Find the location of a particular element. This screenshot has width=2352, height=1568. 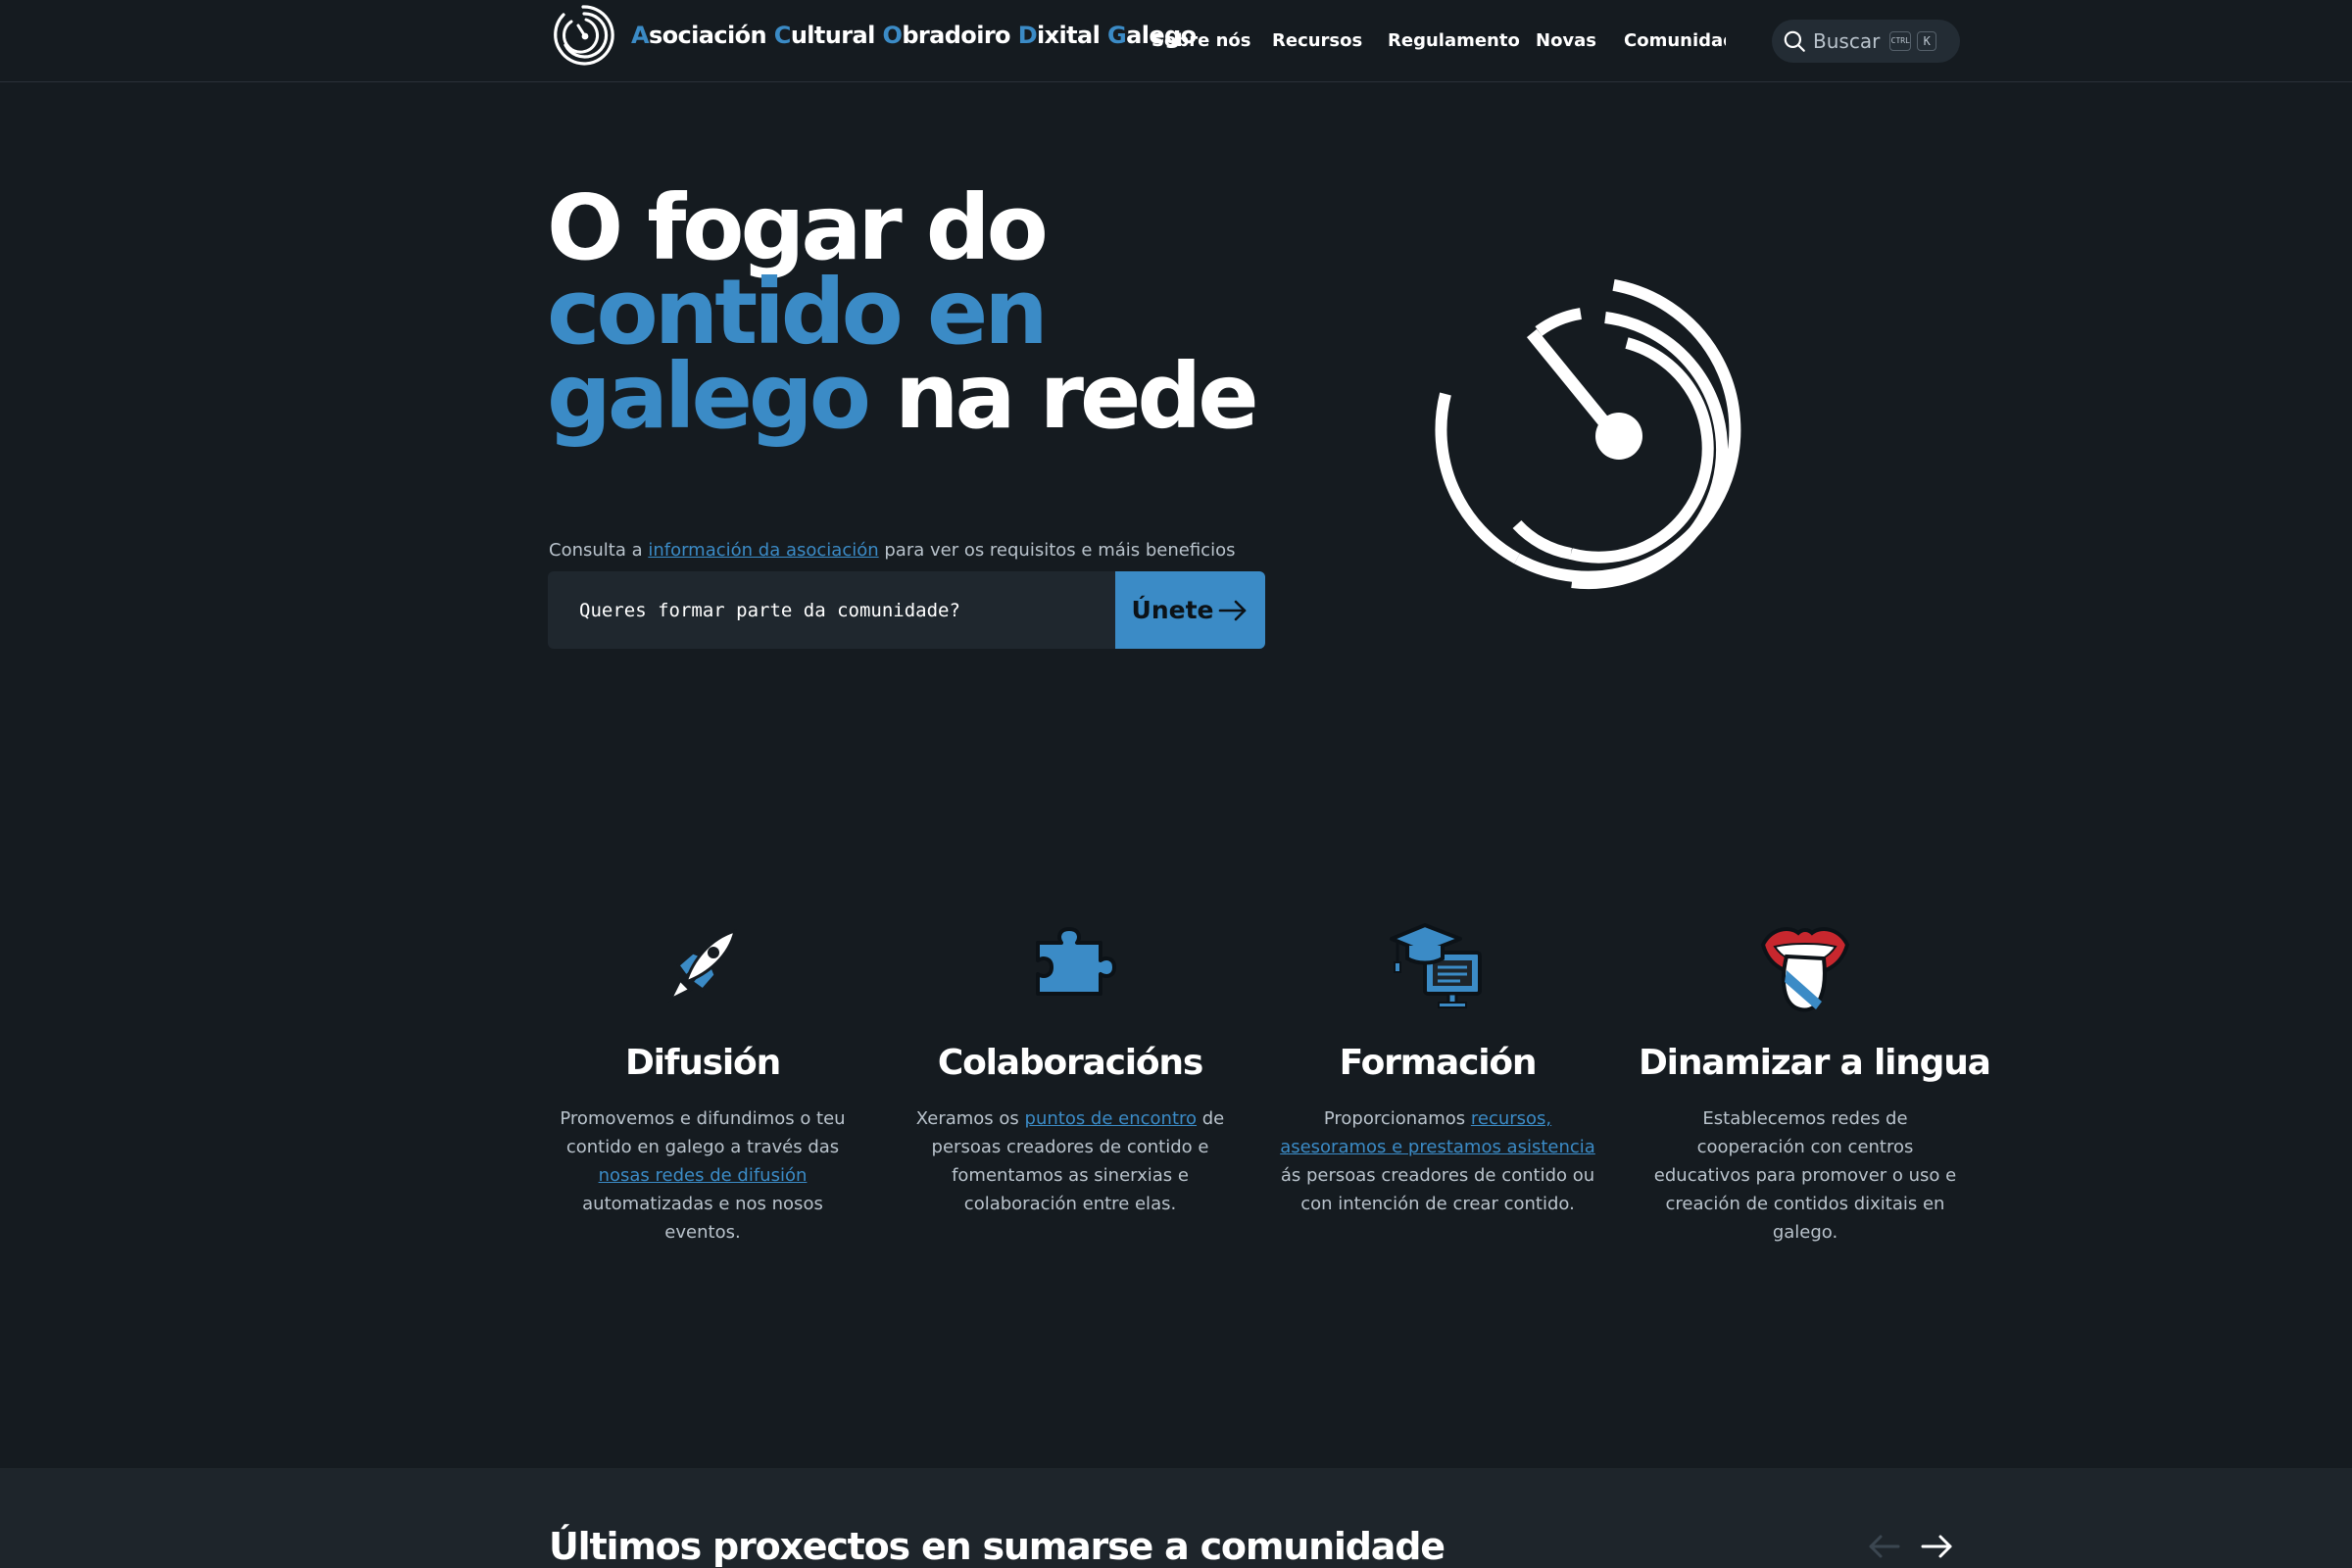

feature-text: automatizadas e nos nosos eventos. is located at coordinates (702, 1218).